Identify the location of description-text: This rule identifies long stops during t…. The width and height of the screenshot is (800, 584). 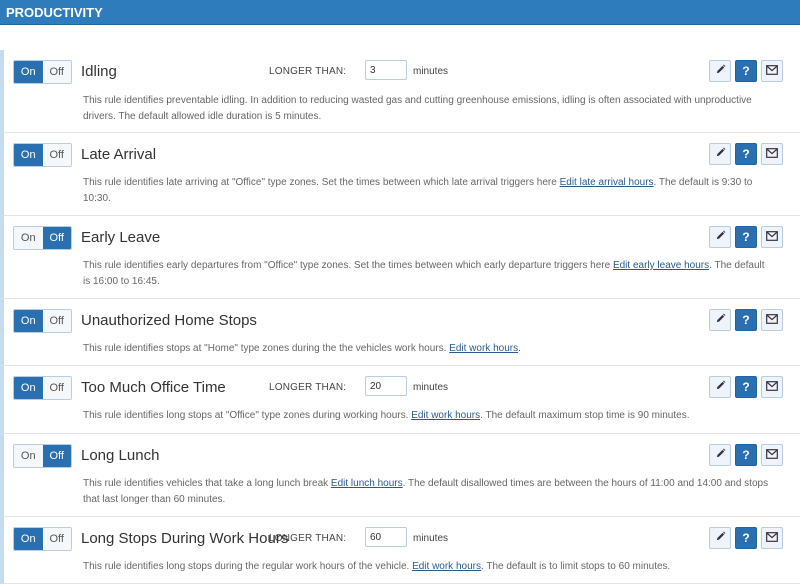
(248, 566).